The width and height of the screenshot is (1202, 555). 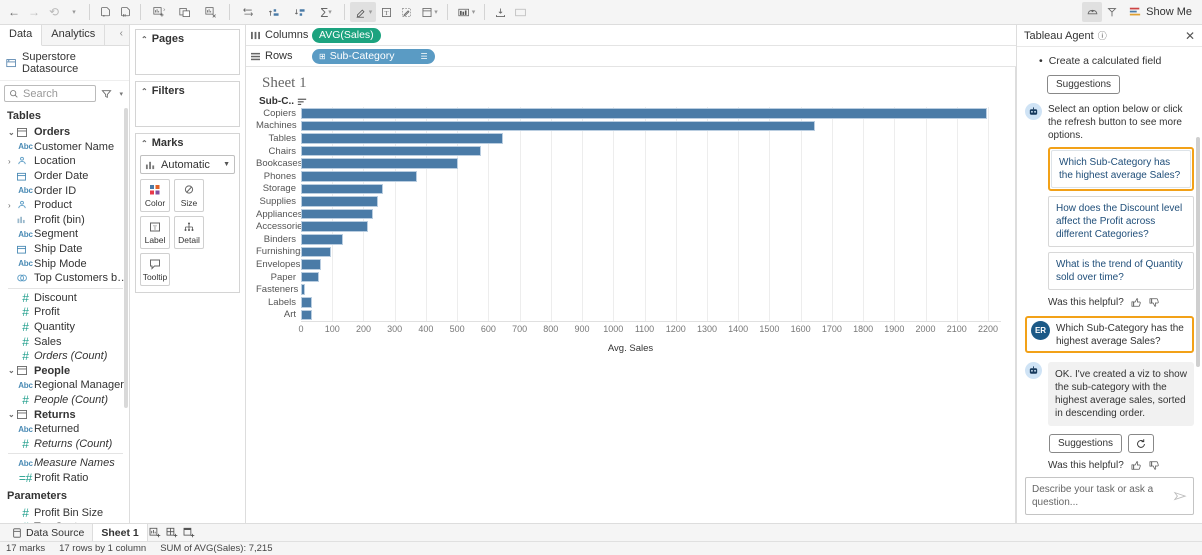 What do you see at coordinates (1136, 302) in the screenshot?
I see `thumbs-up-icon` at bounding box center [1136, 302].